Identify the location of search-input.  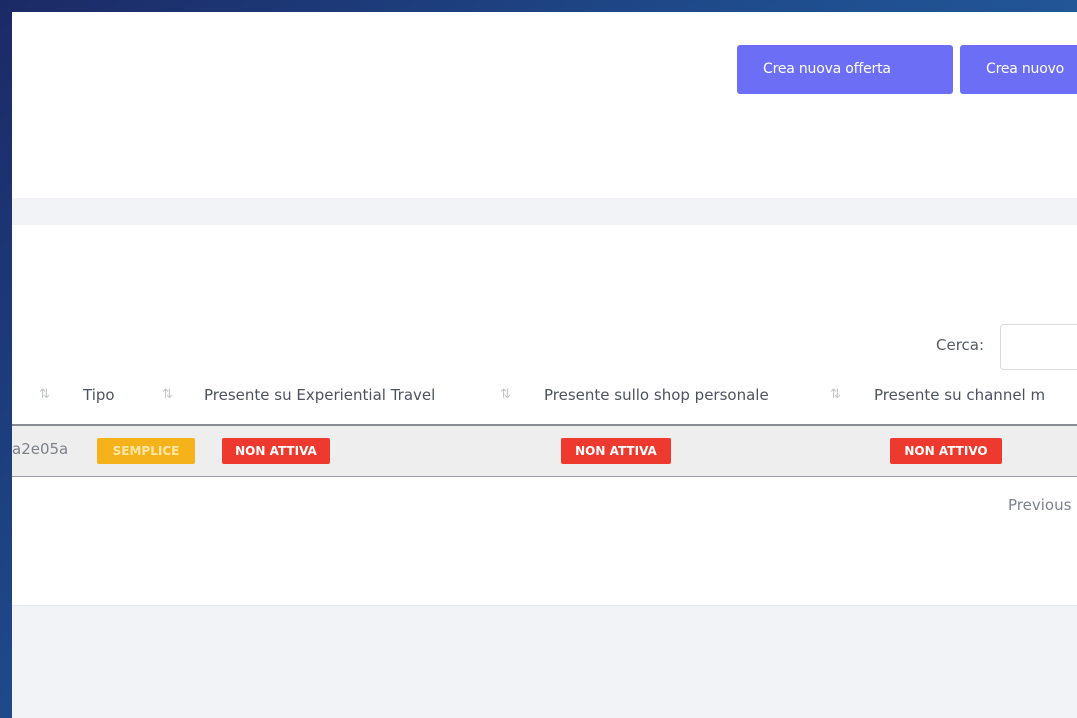
(1038, 347).